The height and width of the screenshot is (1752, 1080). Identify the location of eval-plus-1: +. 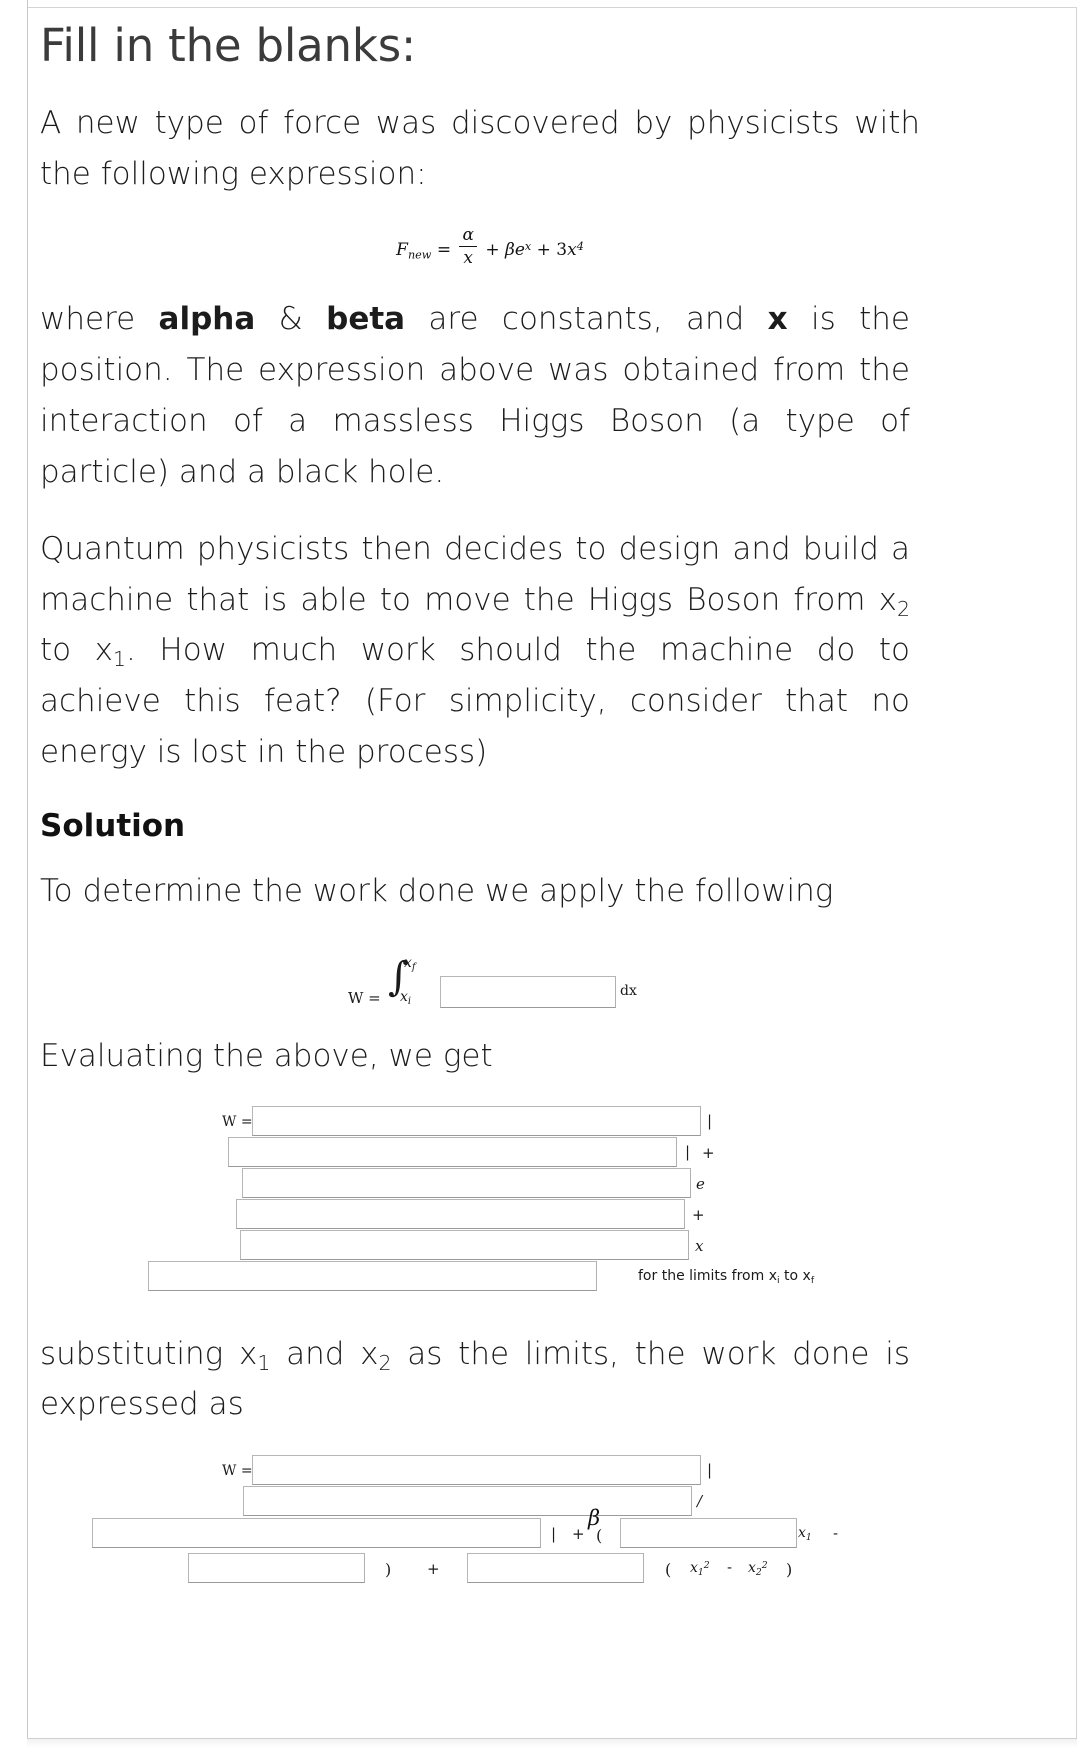
(708, 1152).